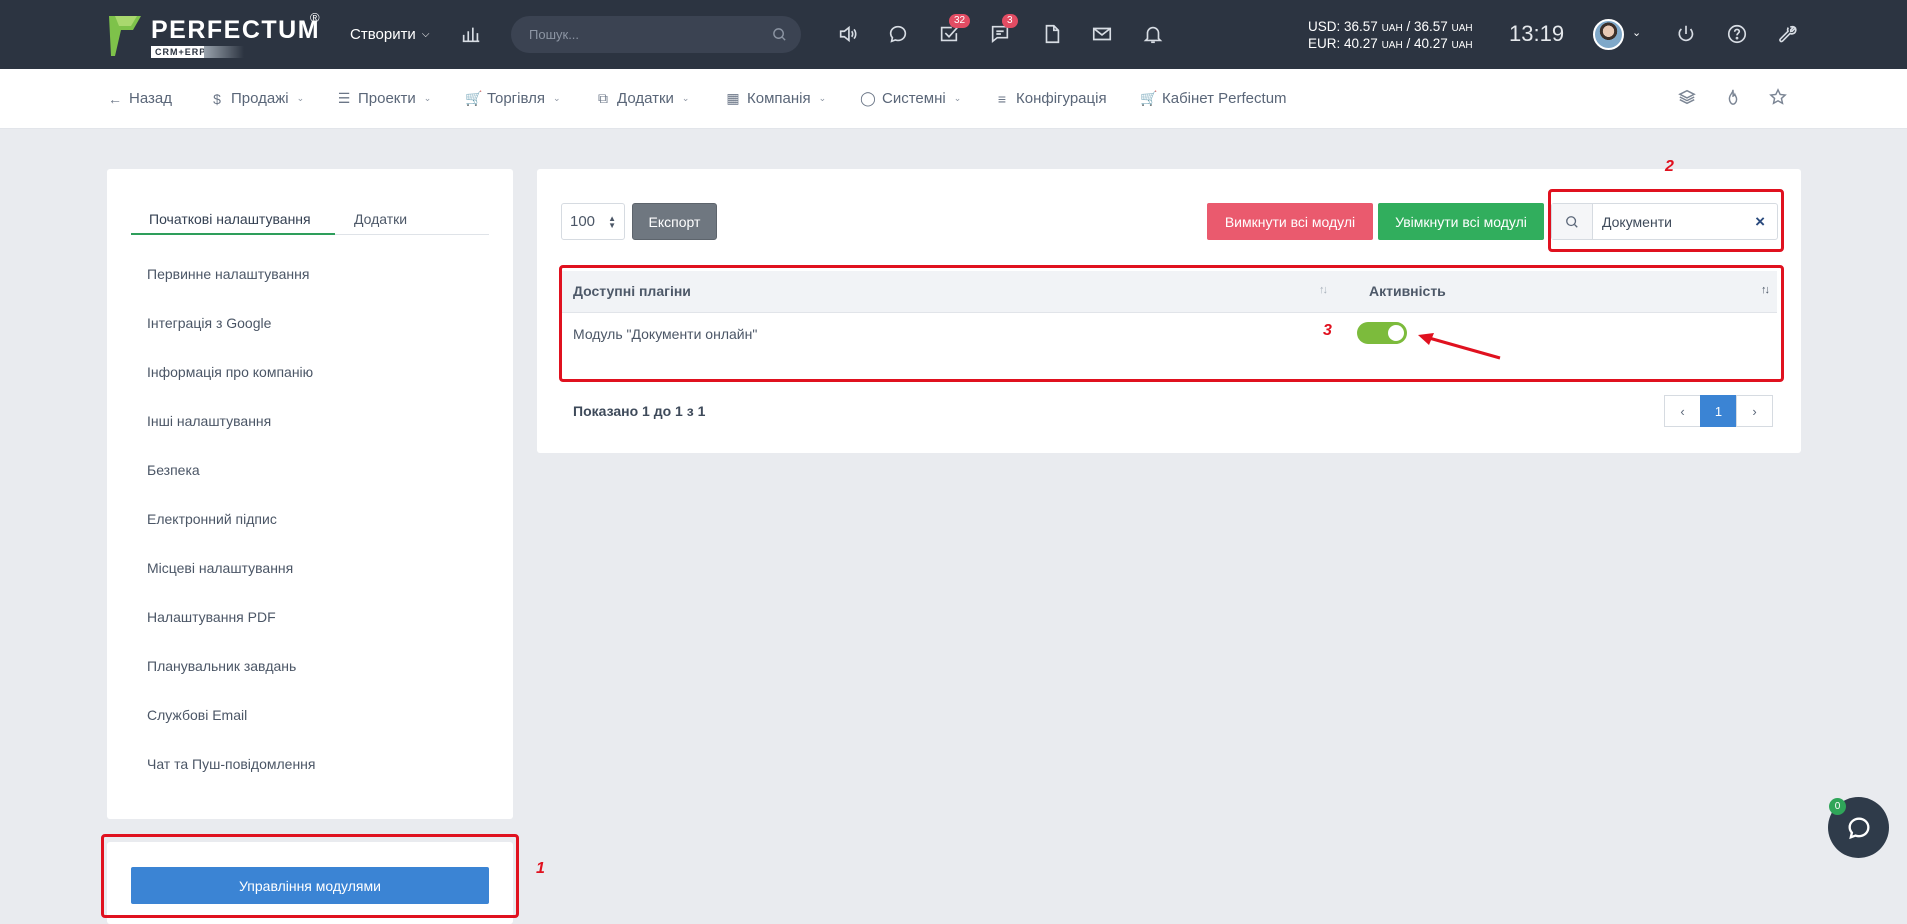 This screenshot has height=924, width=1907. What do you see at coordinates (540, 868) in the screenshot?
I see `annotation-number-1: 1` at bounding box center [540, 868].